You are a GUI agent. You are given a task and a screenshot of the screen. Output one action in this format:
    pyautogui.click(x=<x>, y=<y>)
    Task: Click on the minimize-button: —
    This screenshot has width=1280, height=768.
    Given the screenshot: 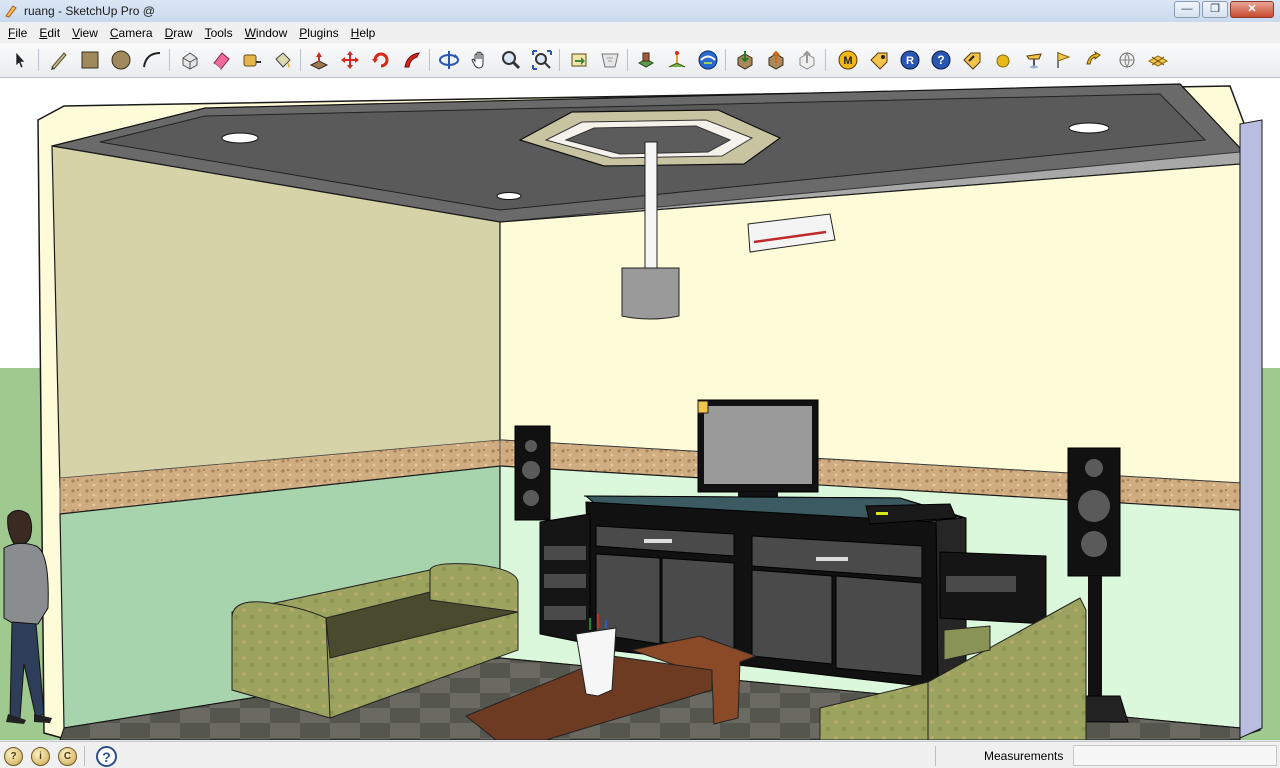 What is the action you would take?
    pyautogui.click(x=1187, y=9)
    